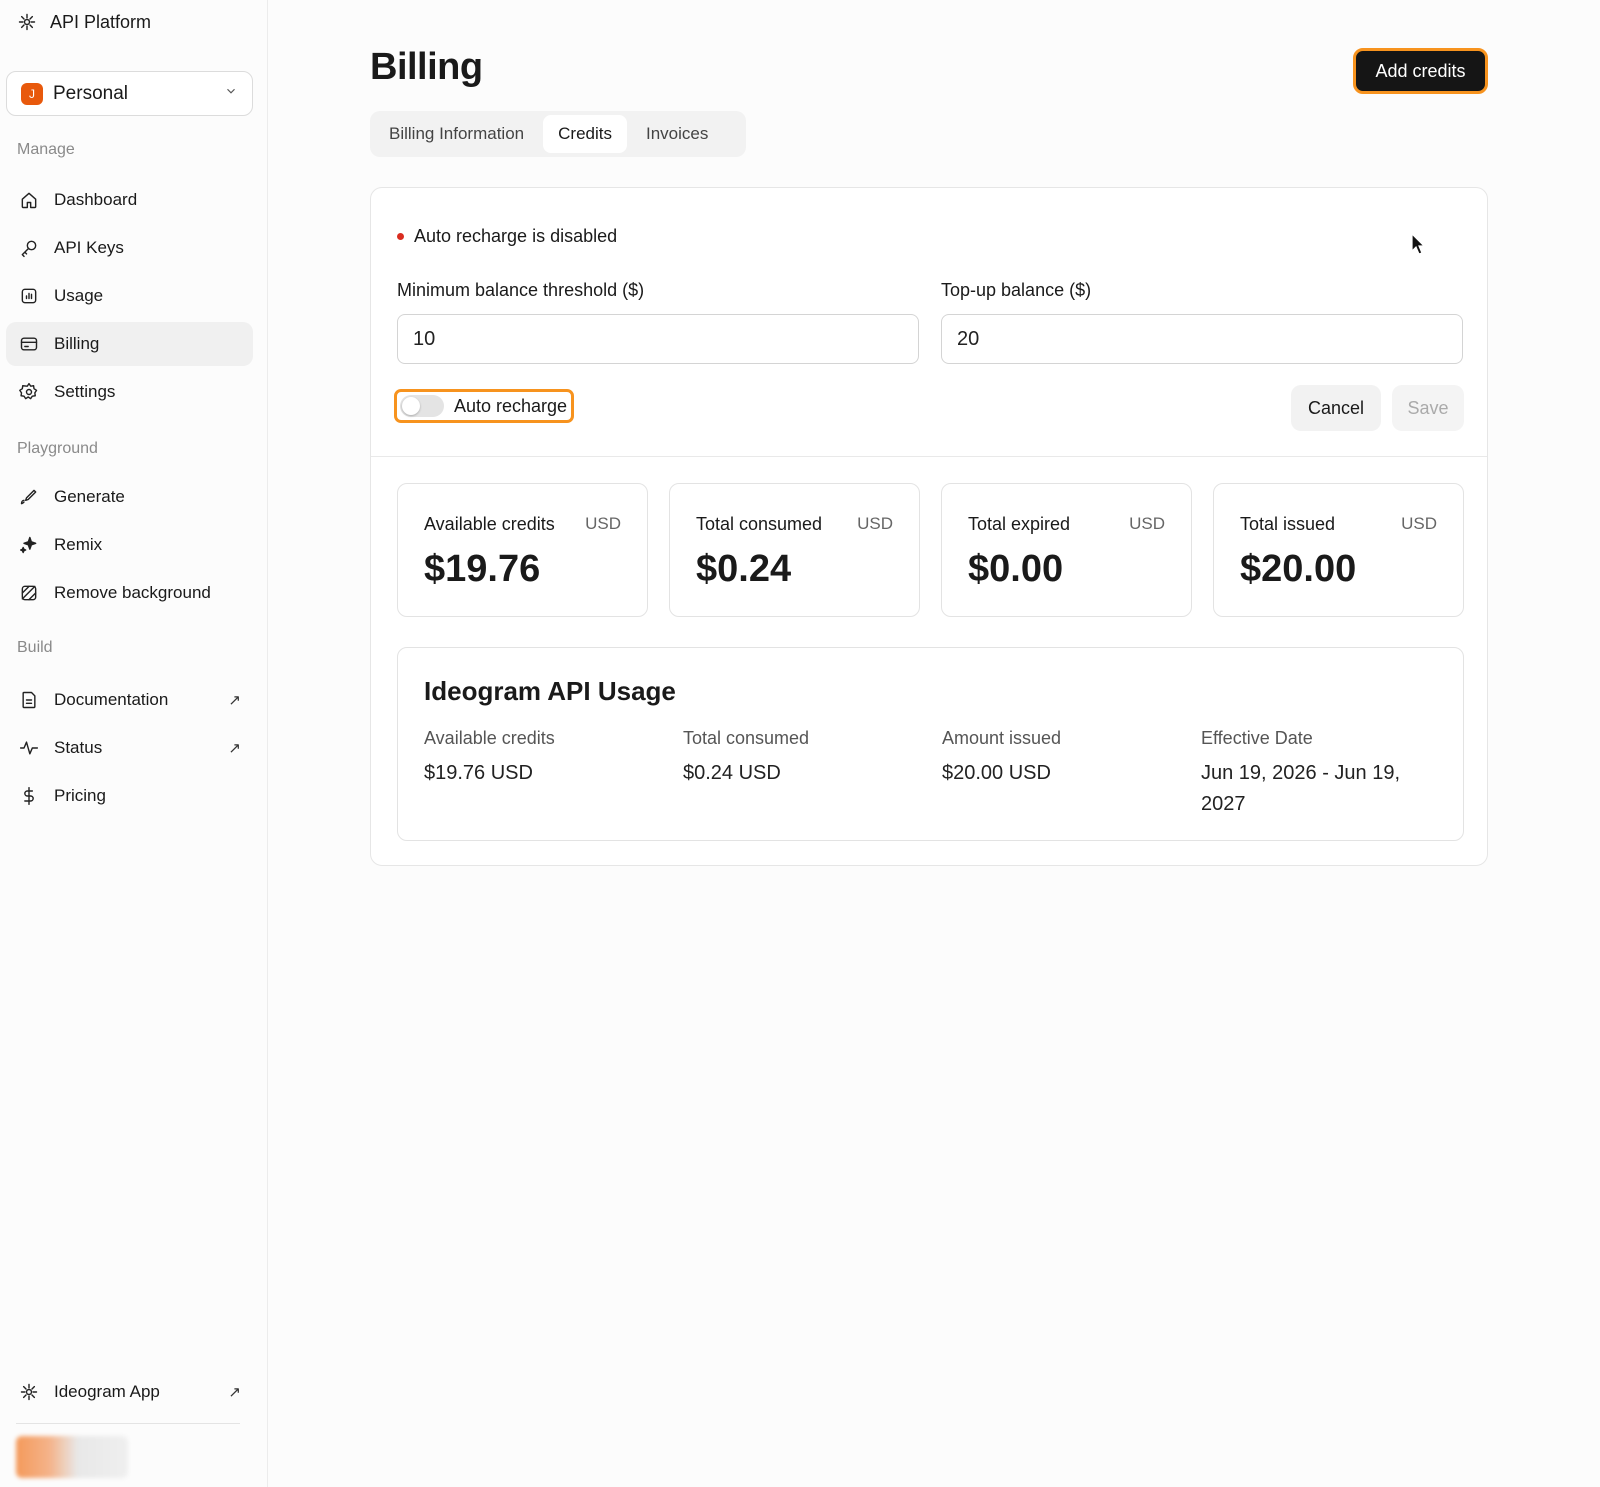  What do you see at coordinates (1066, 550) in the screenshot?
I see `stat-total-expired: Total expired USD $0.00` at bounding box center [1066, 550].